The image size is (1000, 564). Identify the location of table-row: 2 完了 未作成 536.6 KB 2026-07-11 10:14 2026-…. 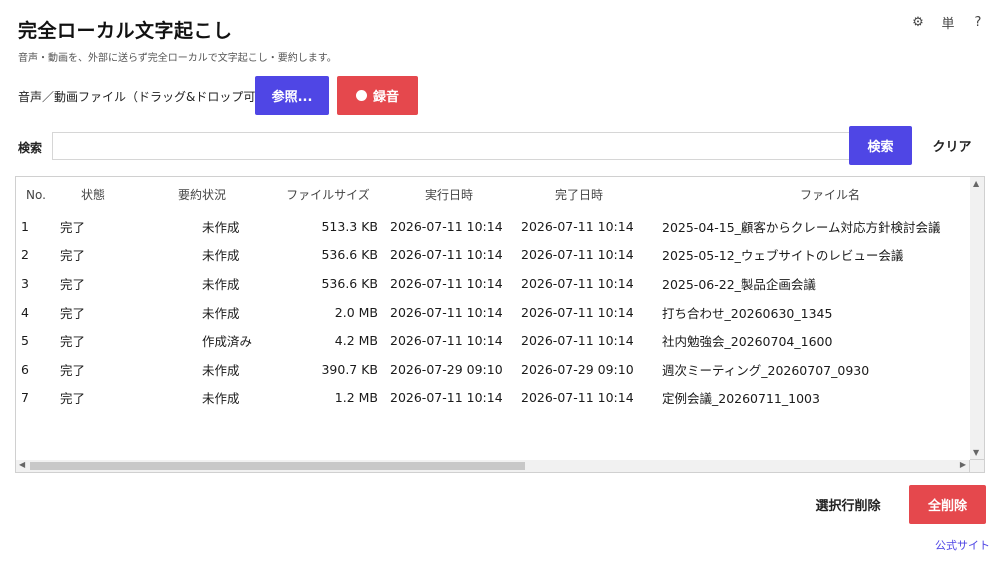
(493, 255).